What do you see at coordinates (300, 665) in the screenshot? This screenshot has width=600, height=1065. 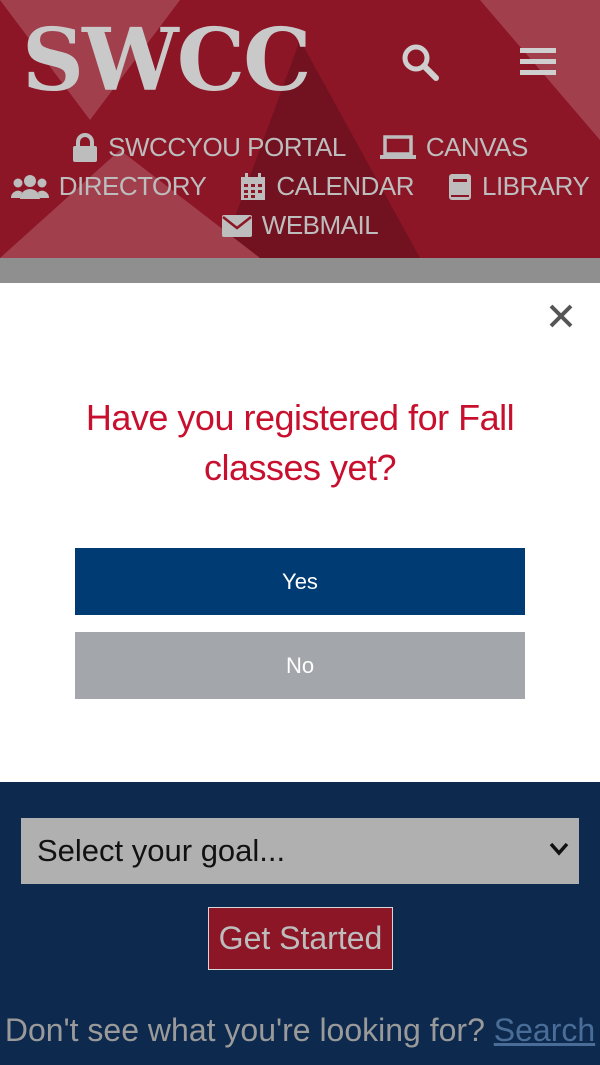 I see `no-button: No` at bounding box center [300, 665].